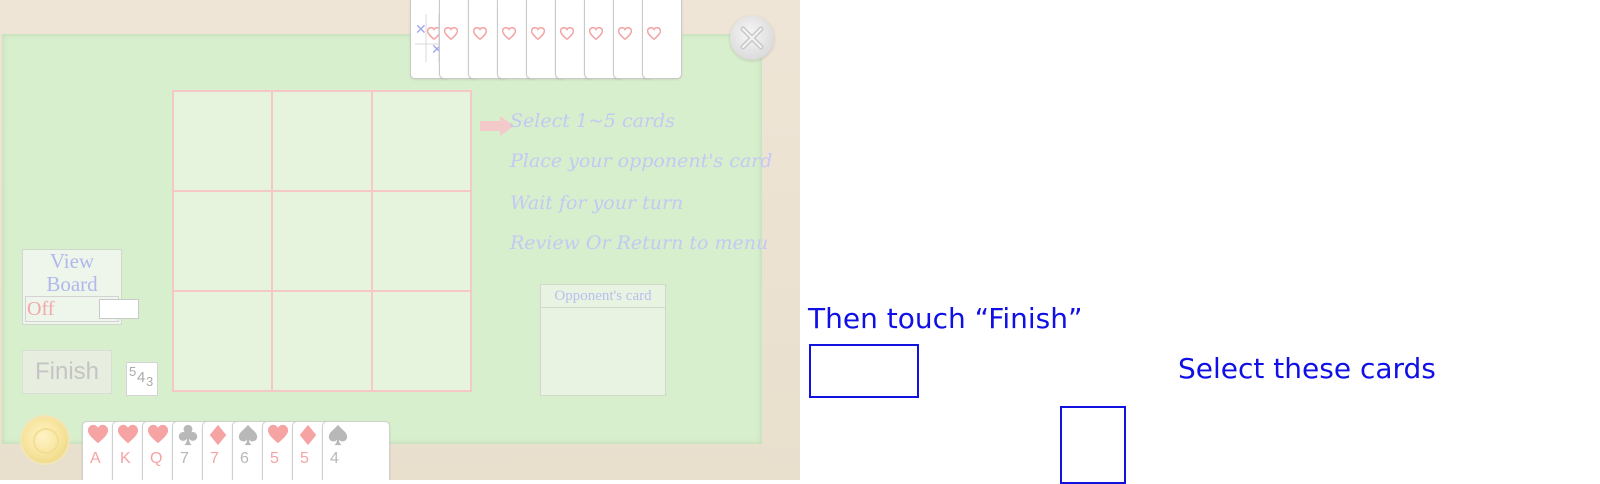 Image resolution: width=1600 pixels, height=484 pixels. I want to click on cards-highlight-box, so click(1093, 445).